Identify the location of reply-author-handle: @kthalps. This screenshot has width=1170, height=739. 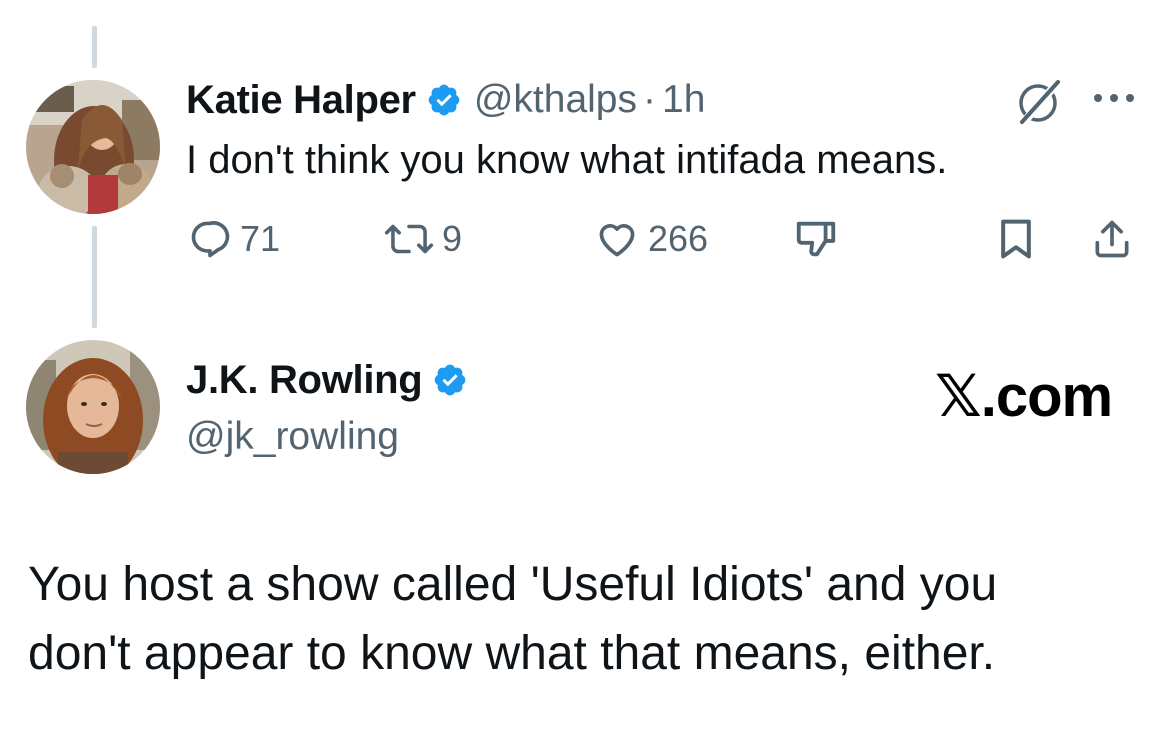
(555, 100).